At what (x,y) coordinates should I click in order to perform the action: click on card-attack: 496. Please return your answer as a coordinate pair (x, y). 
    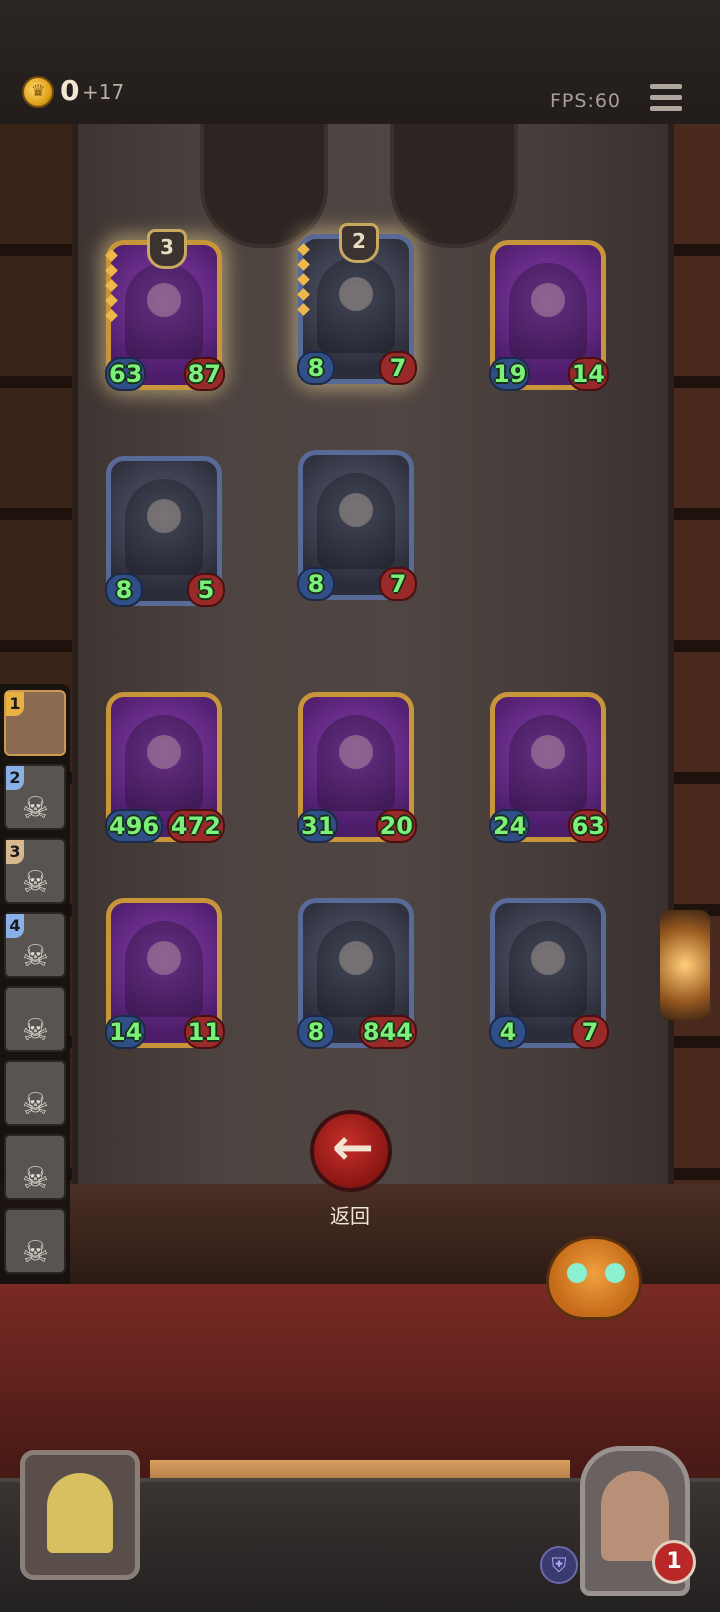
    Looking at the image, I should click on (134, 826).